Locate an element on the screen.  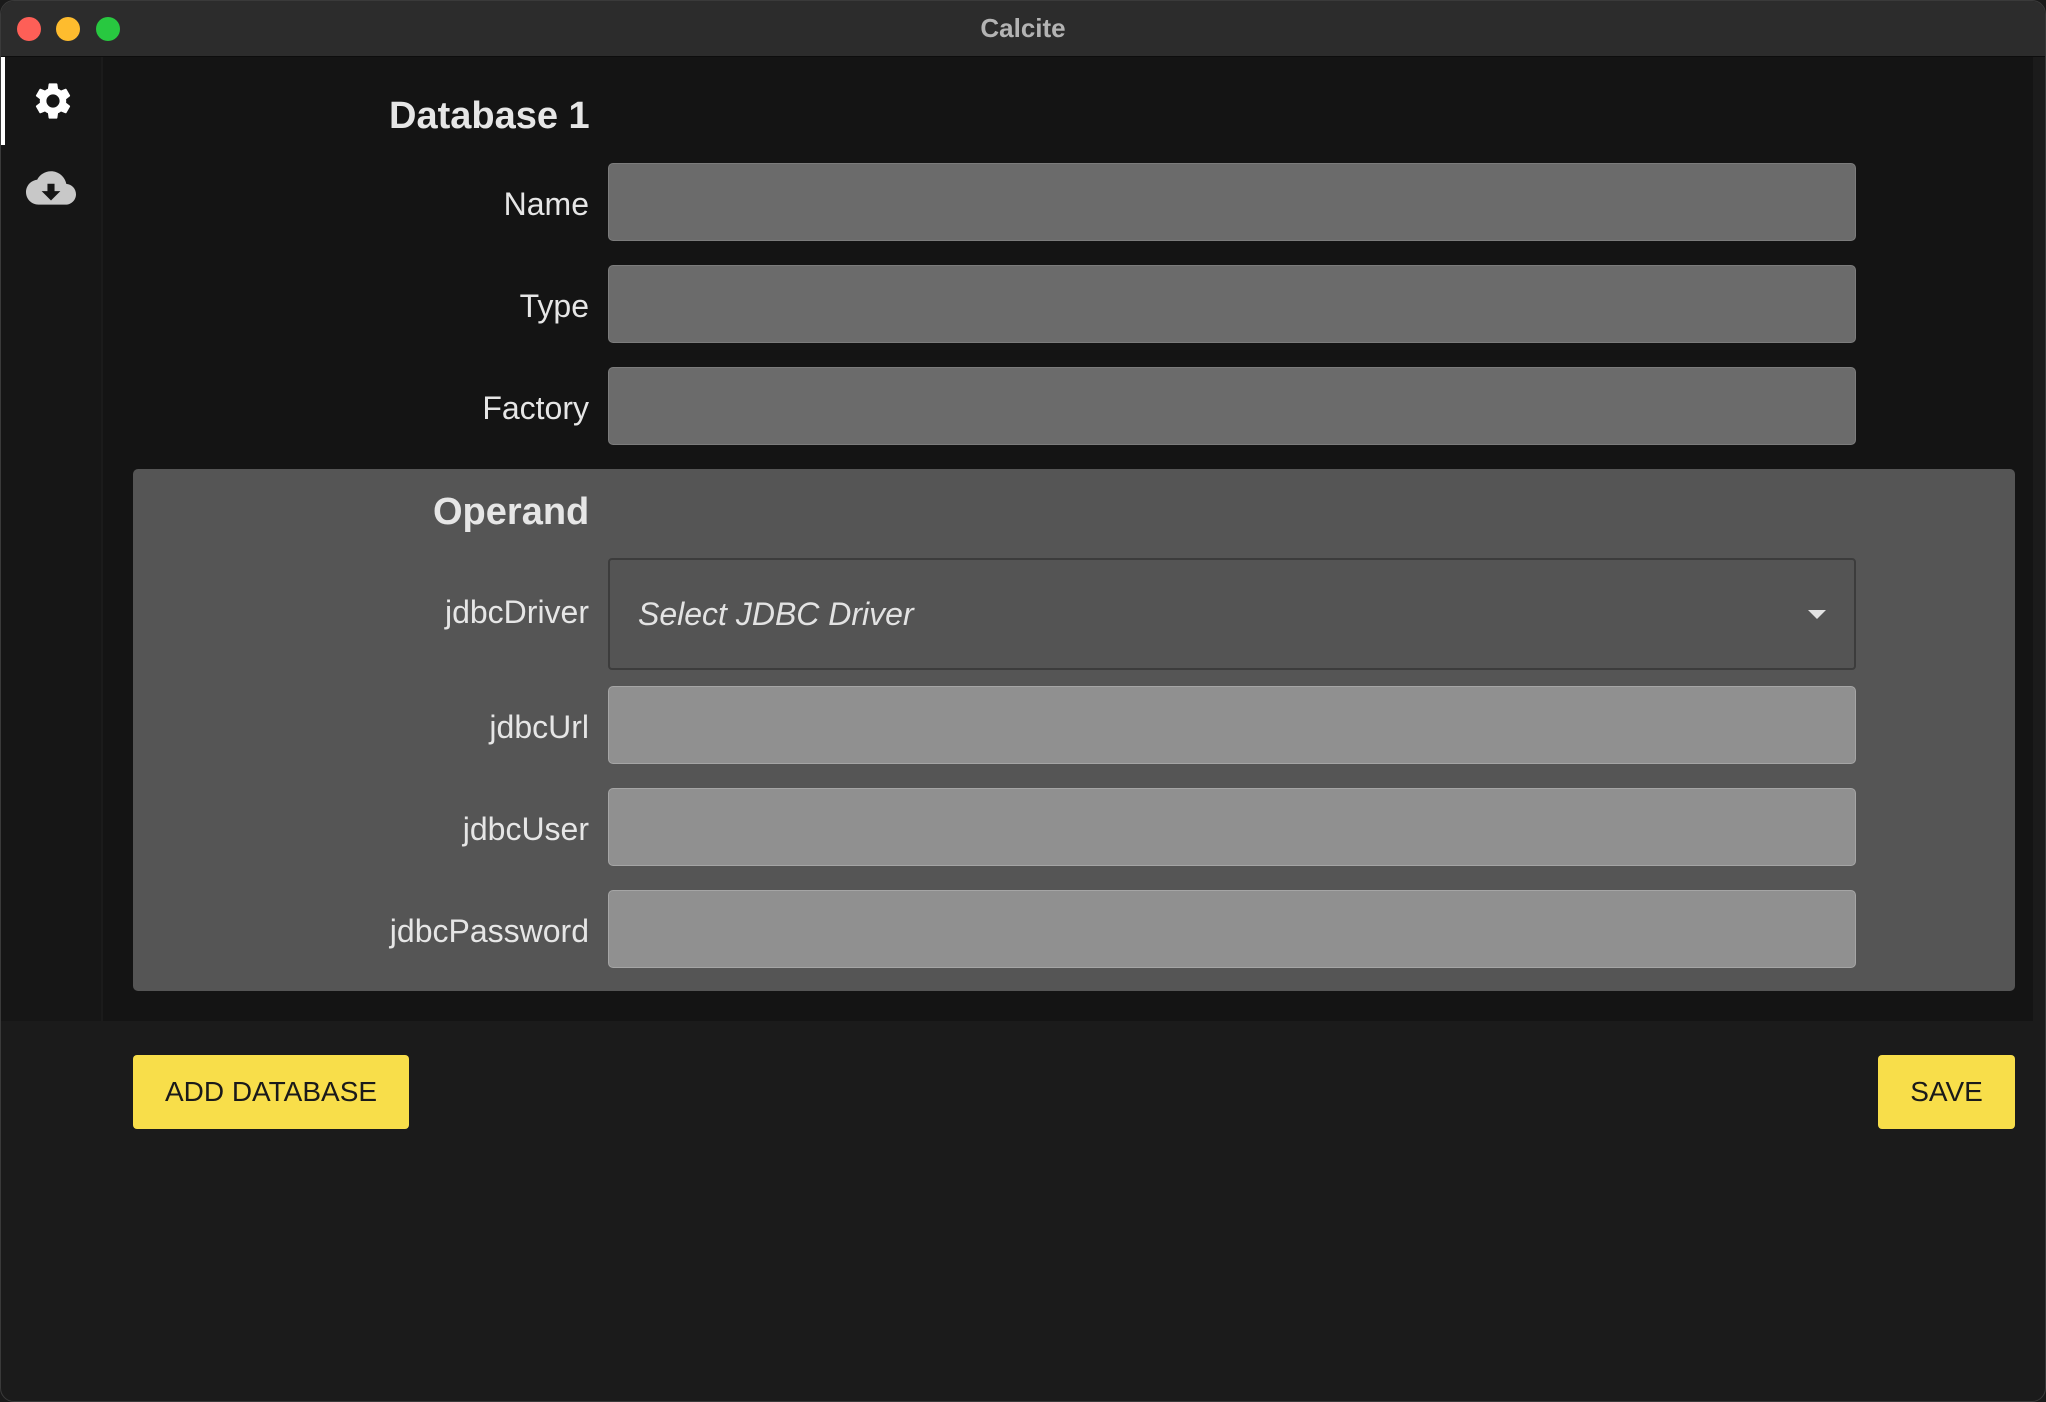
jdbc-driver-select: Select JDBC Driver is located at coordinates (1232, 614).